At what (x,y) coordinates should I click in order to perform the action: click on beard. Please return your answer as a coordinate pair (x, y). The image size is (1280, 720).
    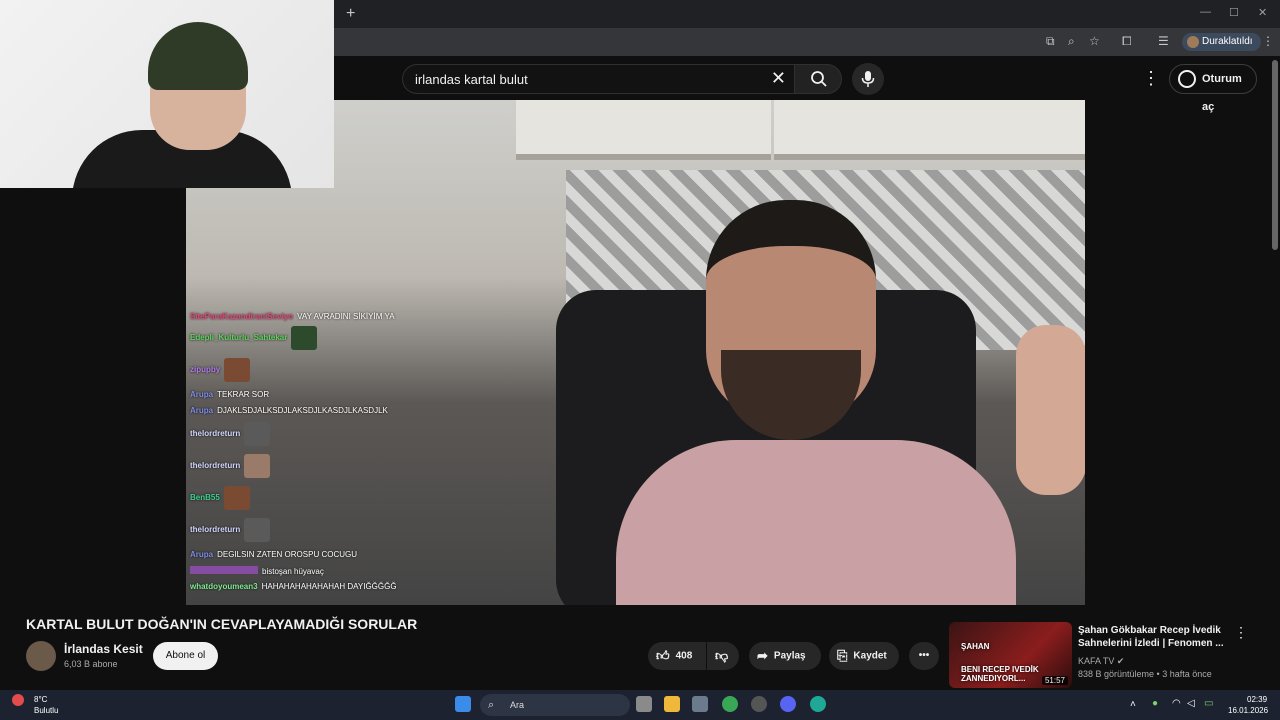
    Looking at the image, I should click on (791, 395).